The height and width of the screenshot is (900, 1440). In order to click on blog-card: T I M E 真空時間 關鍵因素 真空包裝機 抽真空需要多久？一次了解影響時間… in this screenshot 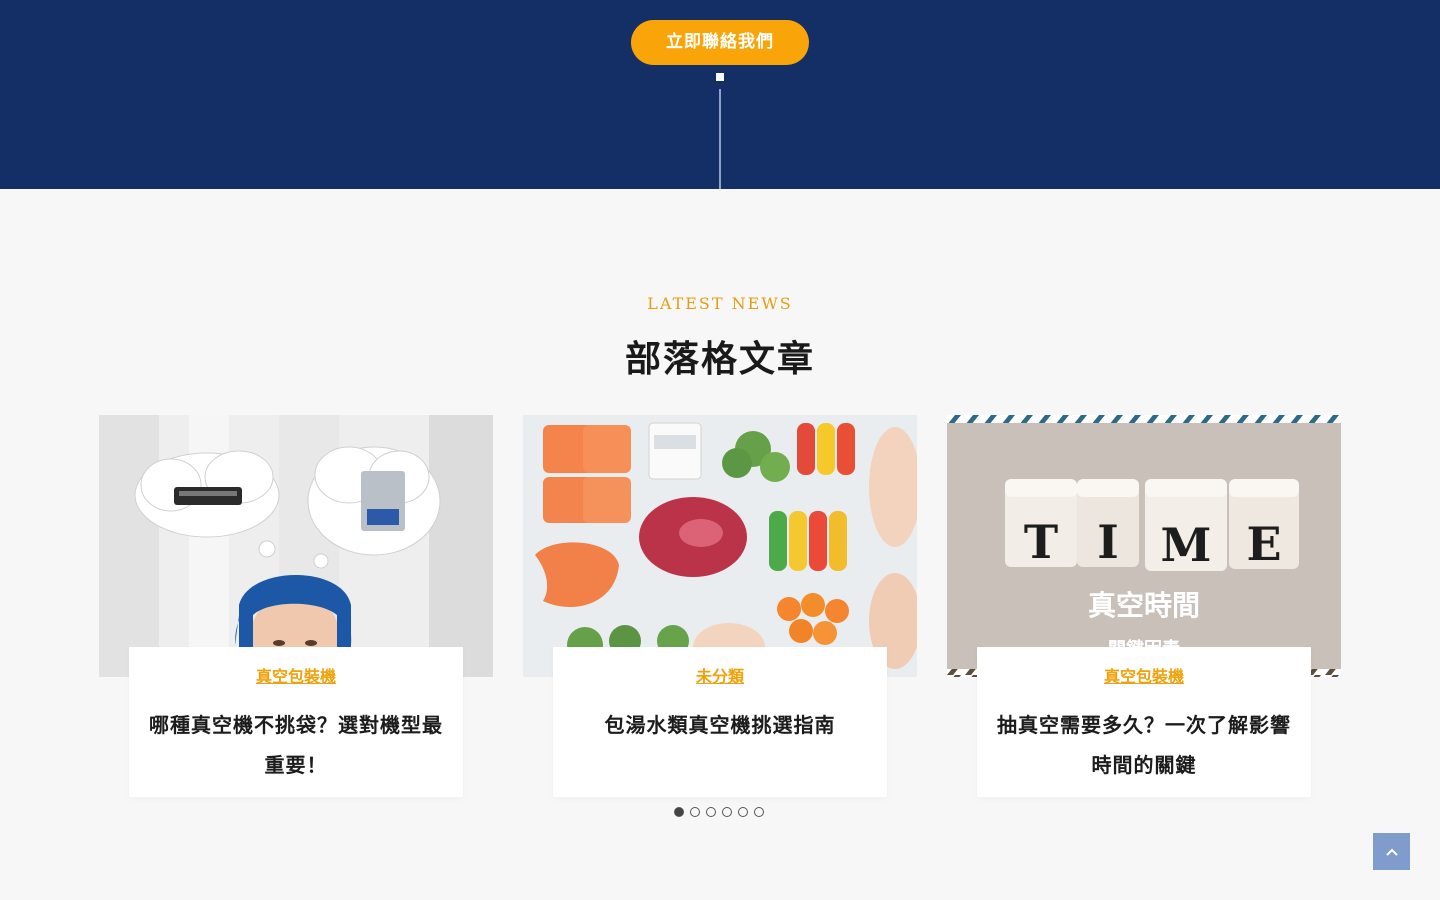, I will do `click(1144, 606)`.